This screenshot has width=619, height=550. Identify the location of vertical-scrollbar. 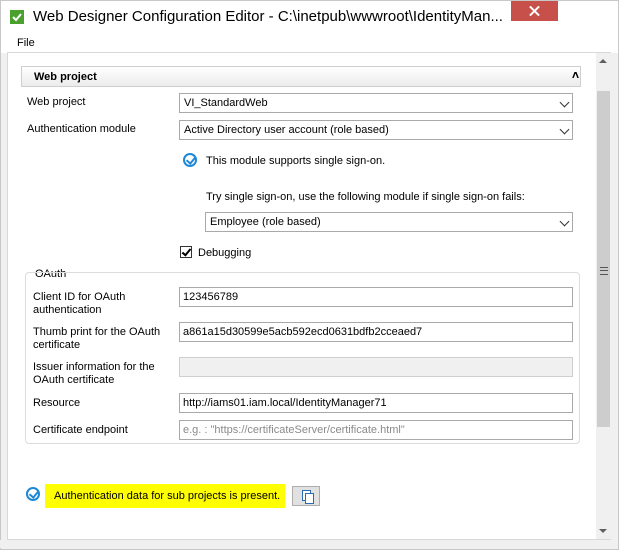
(603, 296).